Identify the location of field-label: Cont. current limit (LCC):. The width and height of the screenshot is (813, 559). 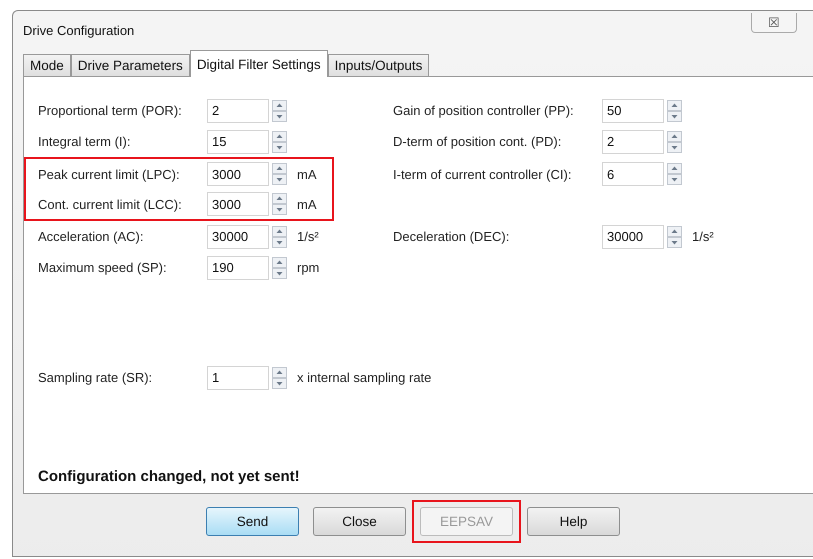
(110, 204).